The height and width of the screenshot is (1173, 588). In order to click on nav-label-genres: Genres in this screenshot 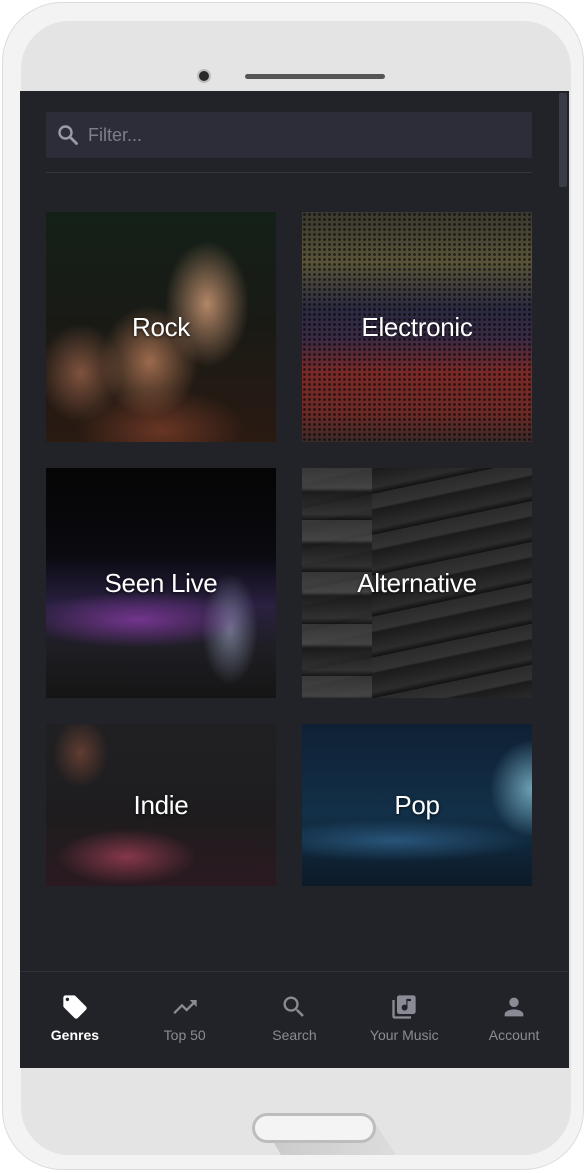, I will do `click(75, 1035)`.